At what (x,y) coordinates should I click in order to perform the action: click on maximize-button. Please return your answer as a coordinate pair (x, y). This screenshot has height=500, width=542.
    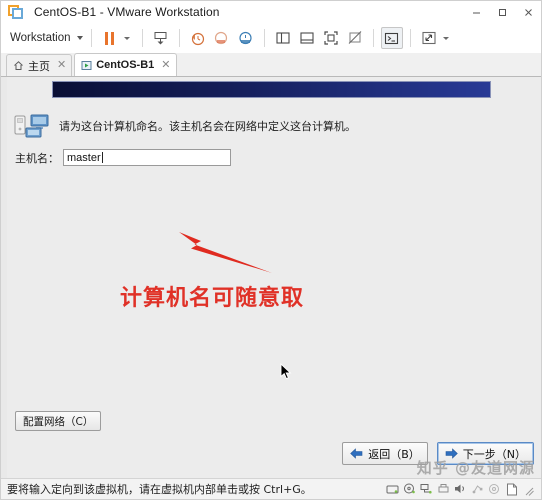
    Looking at the image, I should click on (502, 12).